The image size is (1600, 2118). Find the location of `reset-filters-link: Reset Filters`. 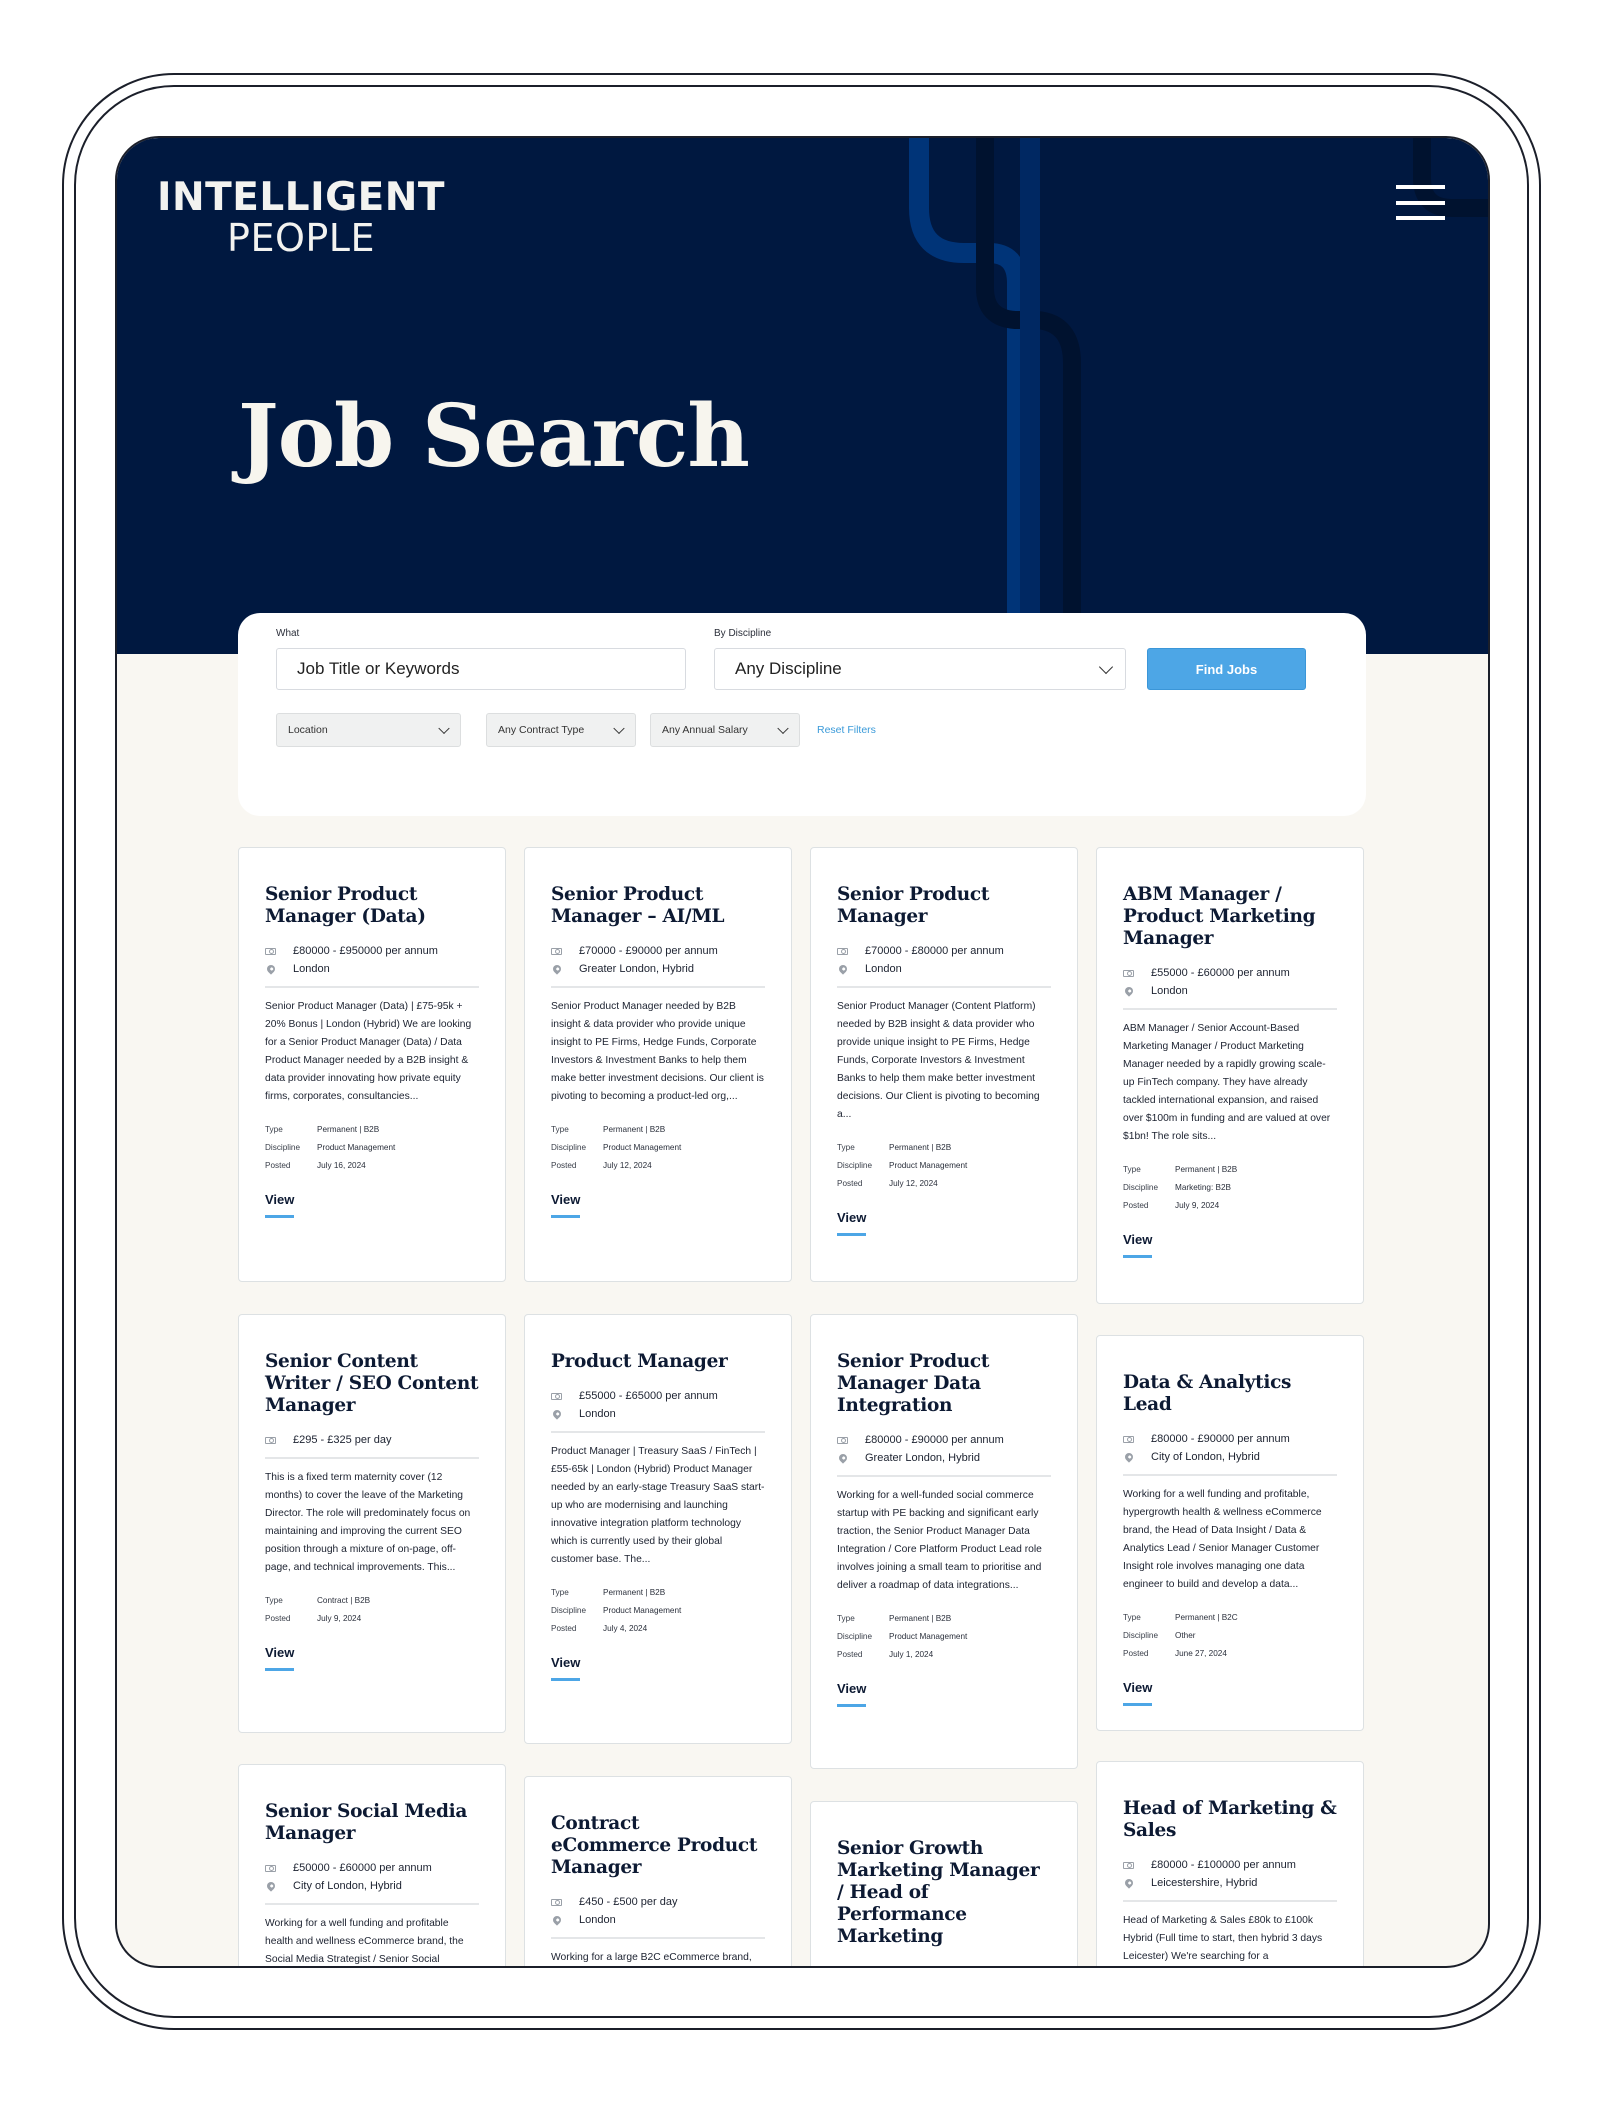

reset-filters-link: Reset Filters is located at coordinates (846, 730).